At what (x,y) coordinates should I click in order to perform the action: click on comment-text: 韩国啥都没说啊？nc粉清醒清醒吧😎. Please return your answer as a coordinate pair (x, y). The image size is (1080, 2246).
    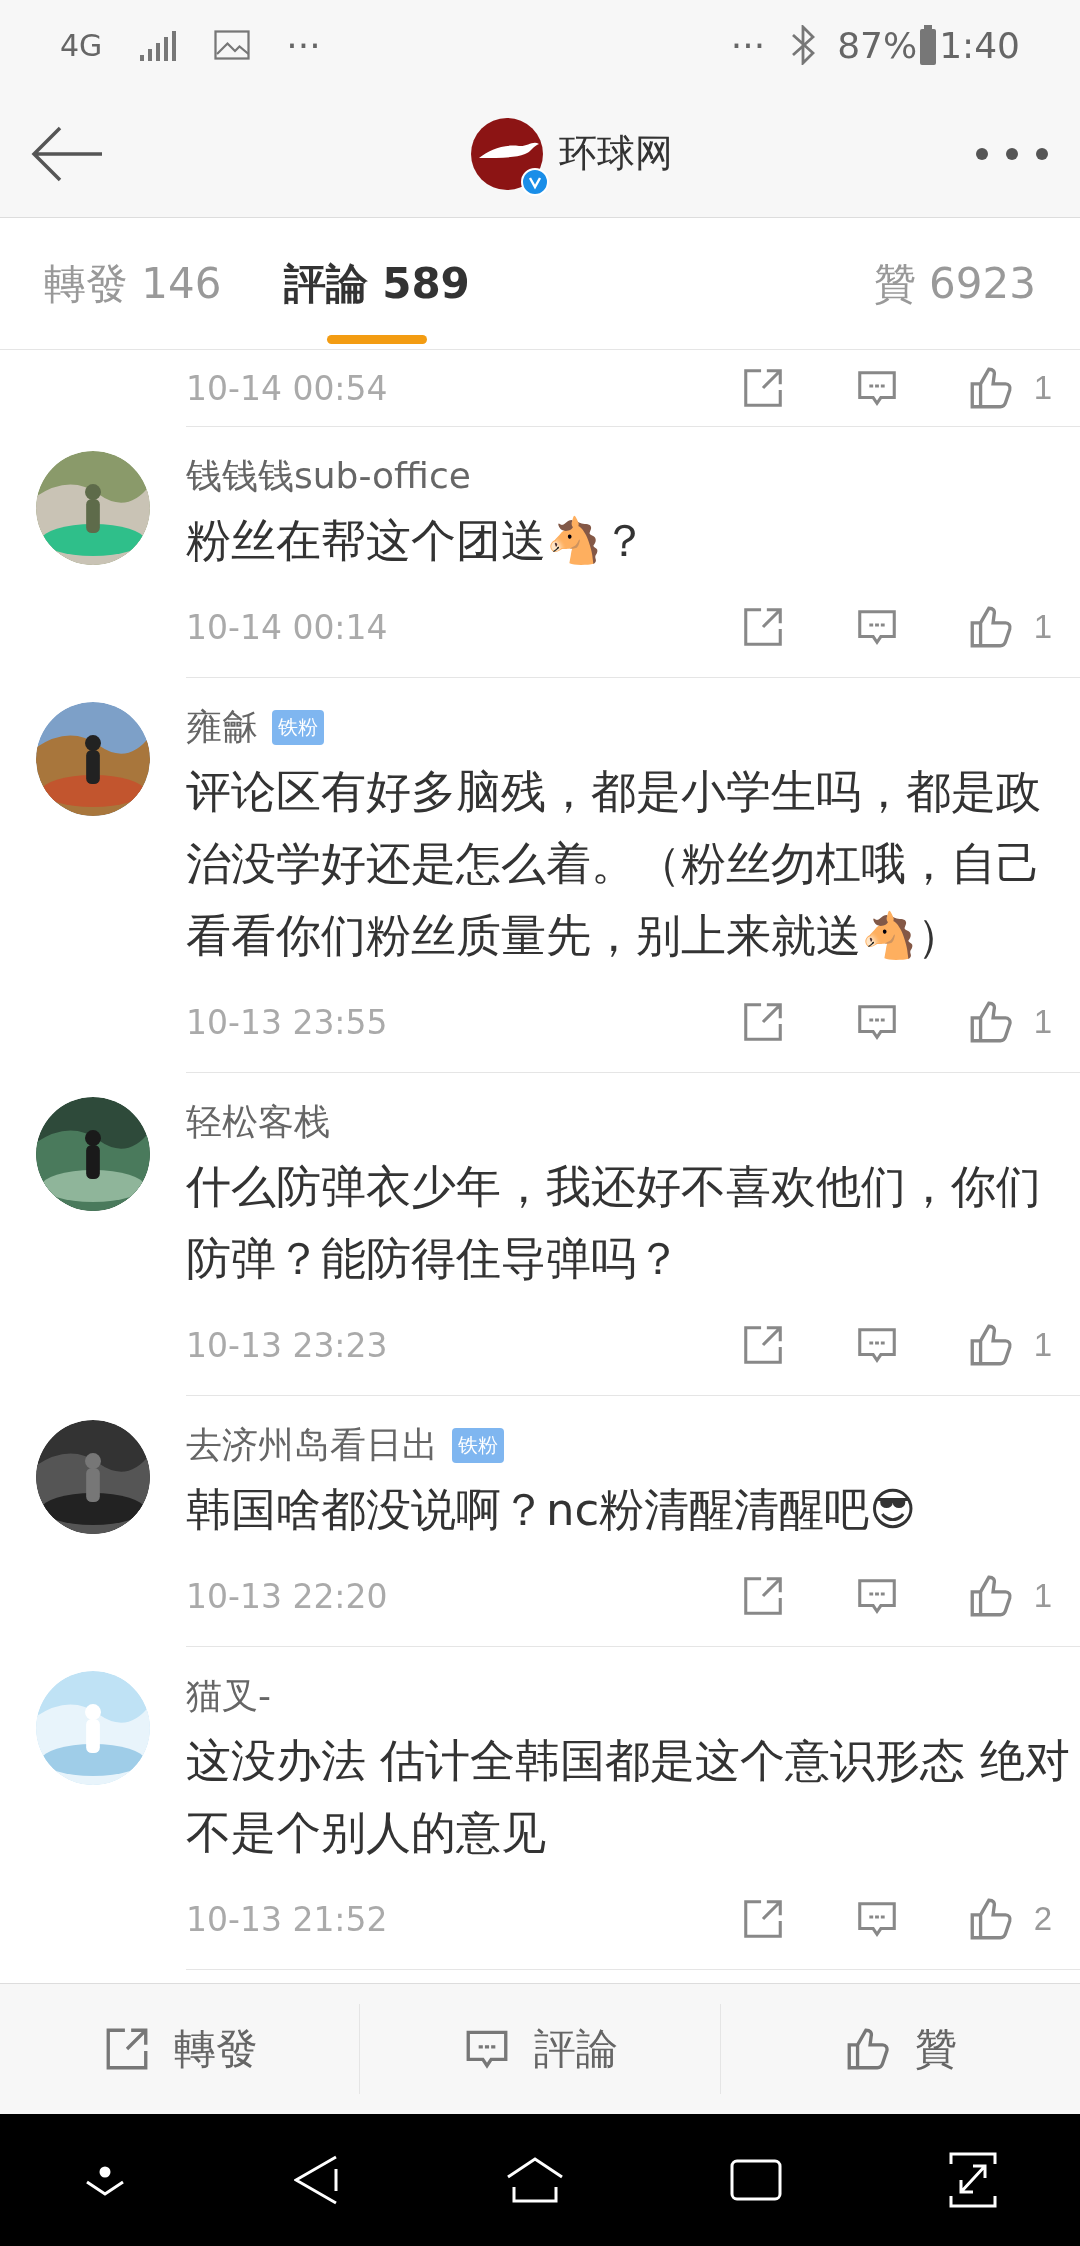
    Looking at the image, I should click on (552, 1510).